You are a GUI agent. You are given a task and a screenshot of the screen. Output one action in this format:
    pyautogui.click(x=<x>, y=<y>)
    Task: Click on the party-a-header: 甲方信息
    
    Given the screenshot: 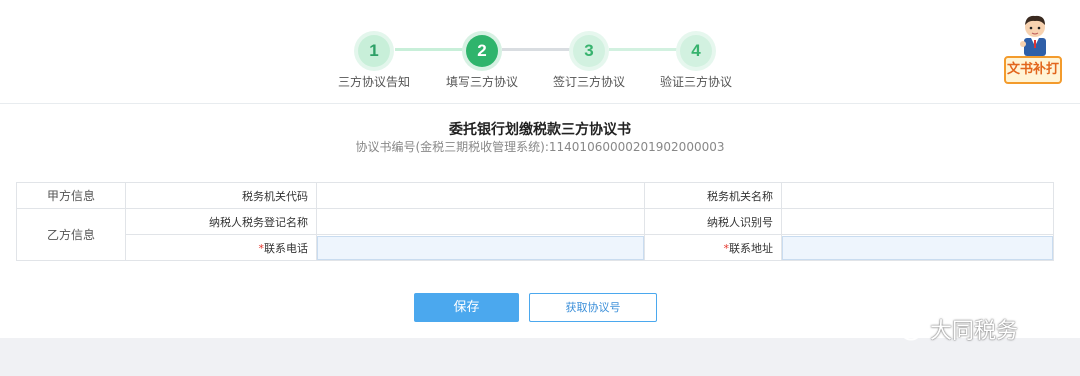 What is the action you would take?
    pyautogui.click(x=71, y=195)
    